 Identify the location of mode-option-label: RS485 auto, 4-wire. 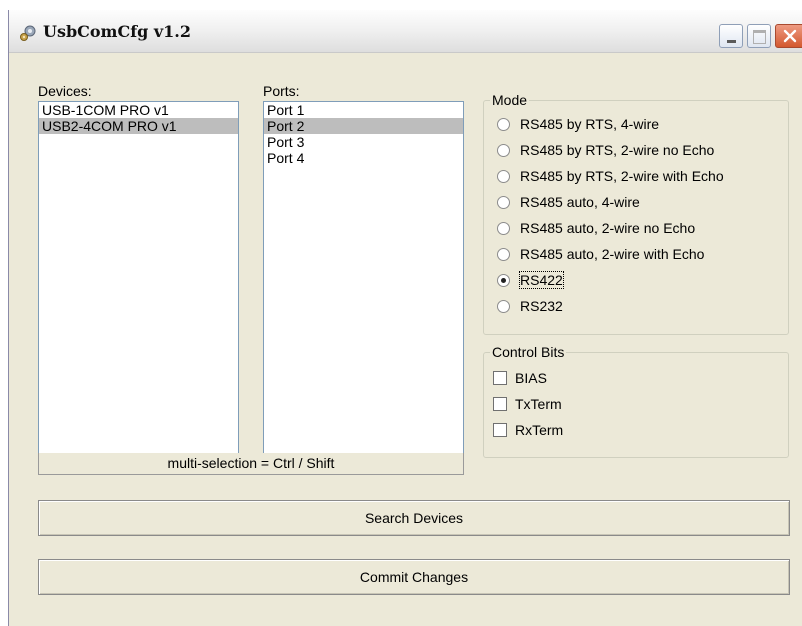
(580, 202).